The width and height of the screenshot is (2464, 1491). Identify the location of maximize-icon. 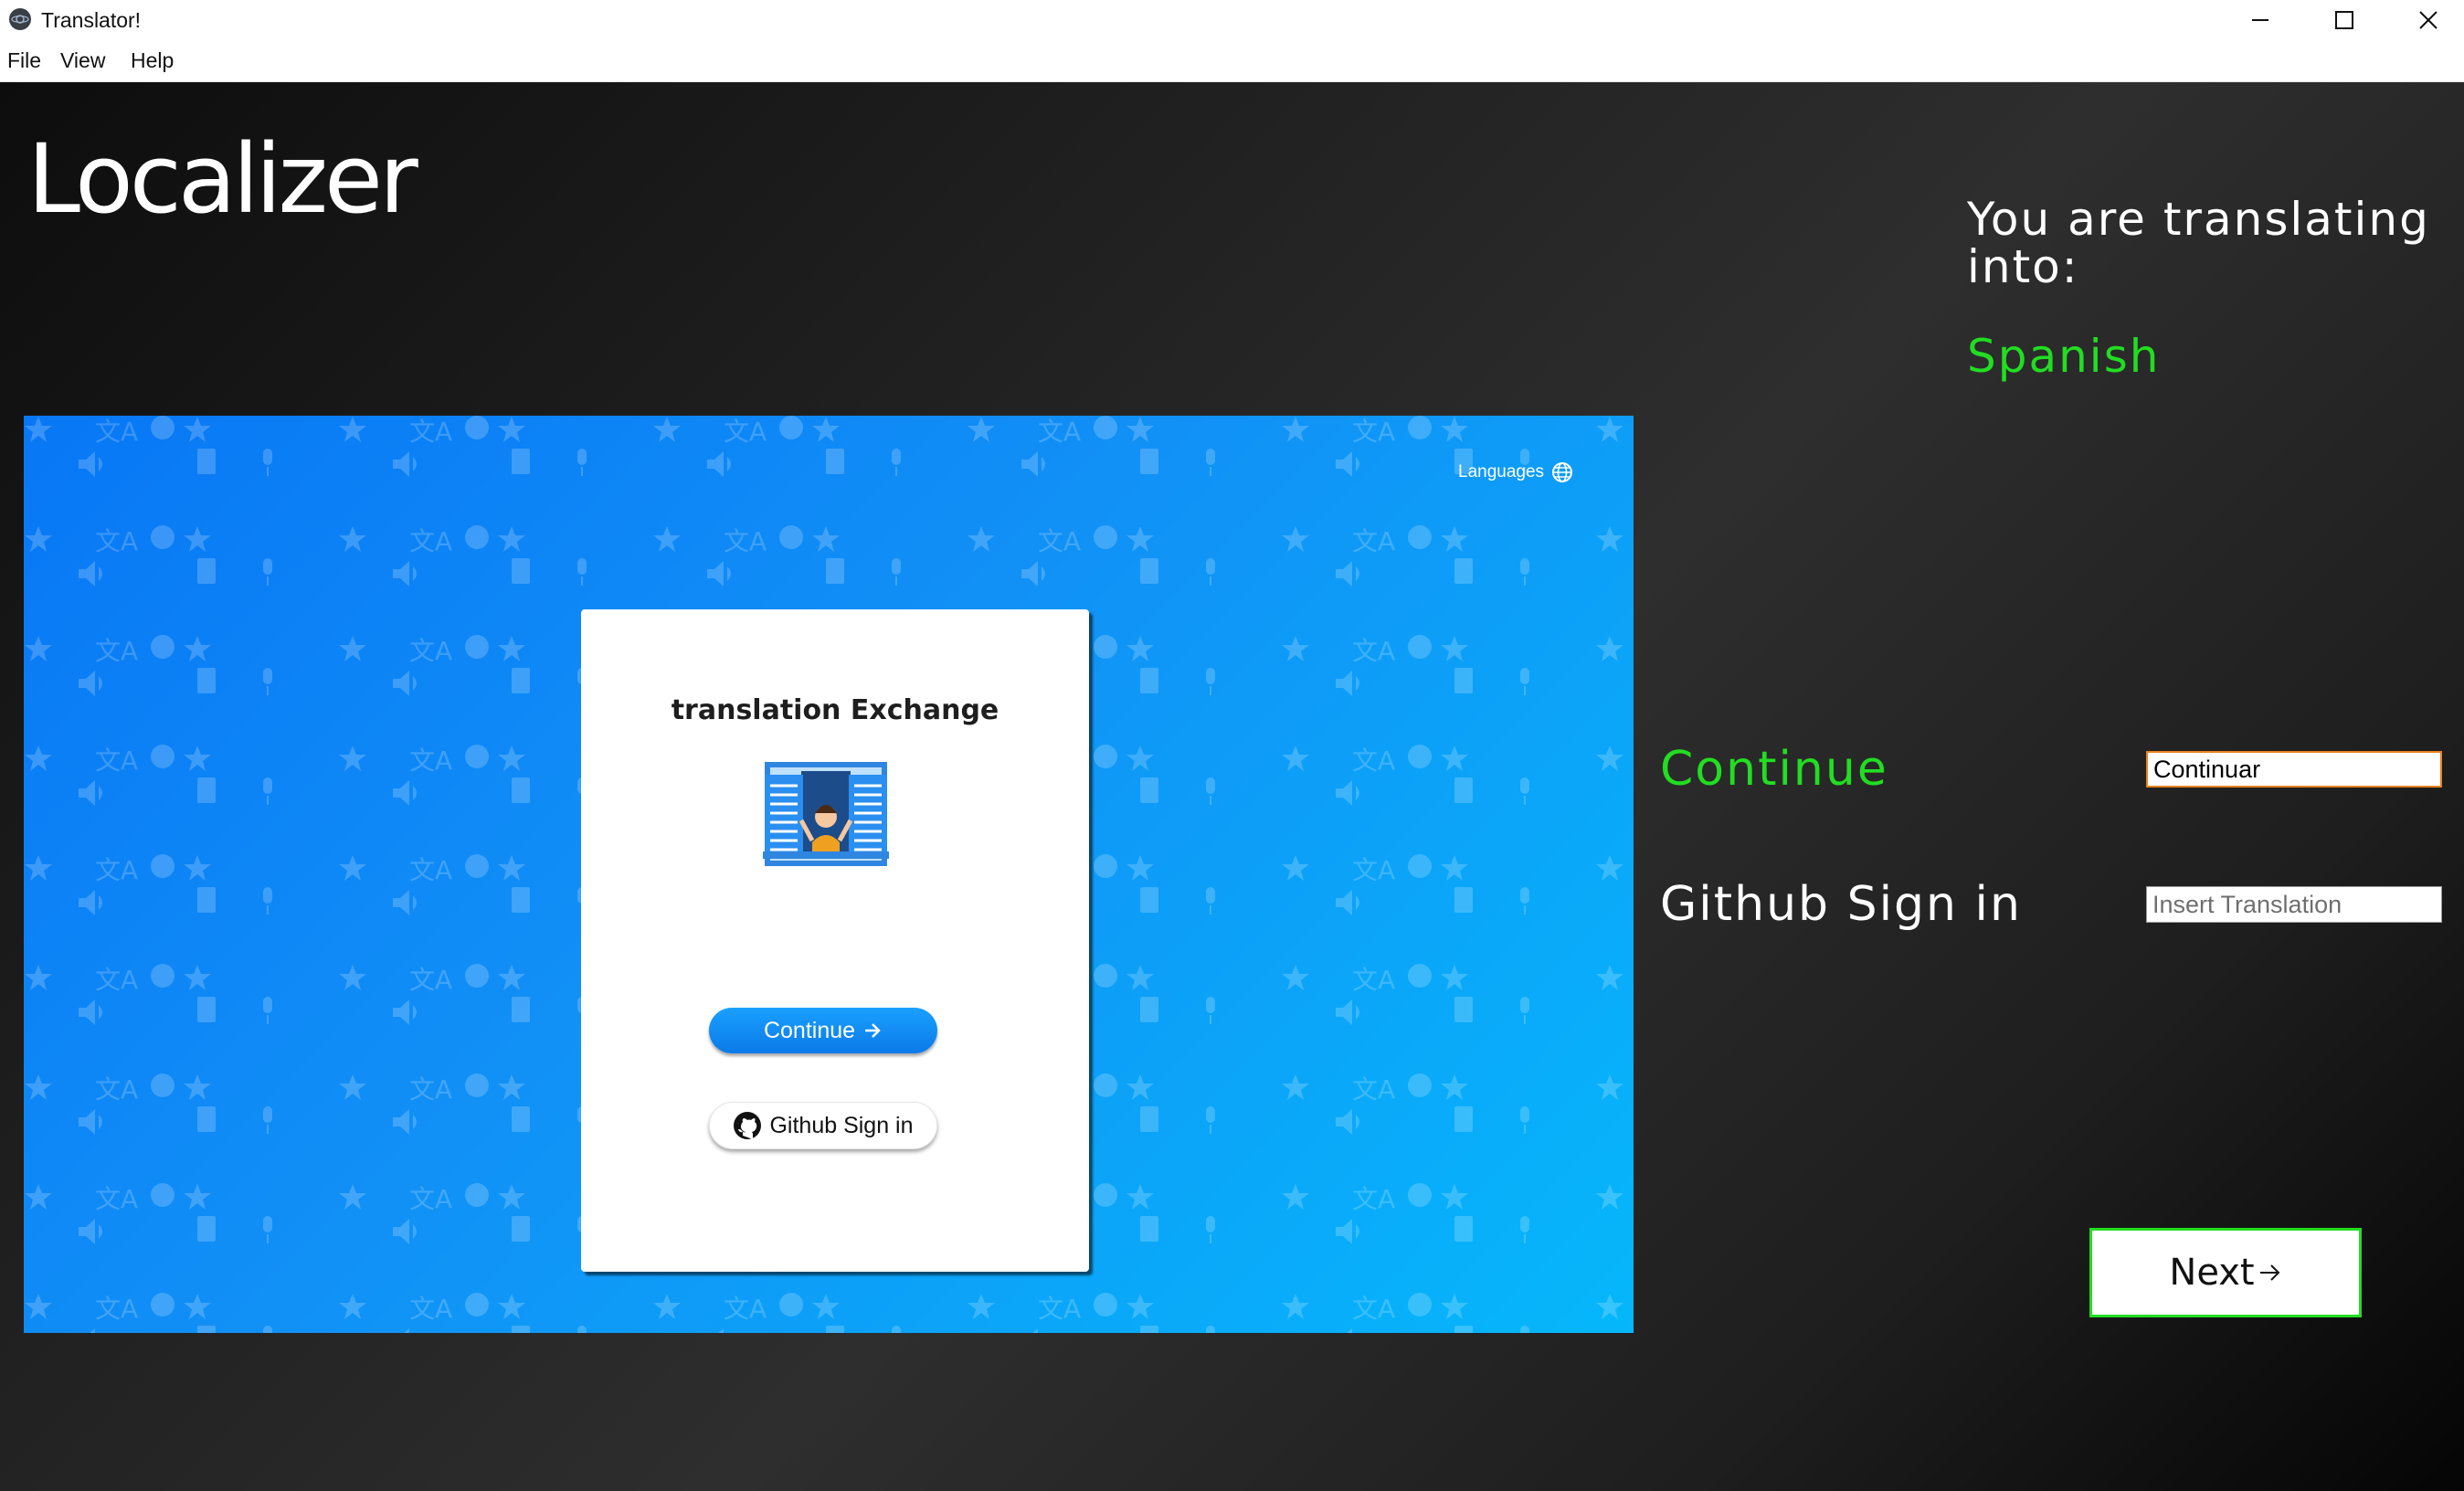
(2344, 20).